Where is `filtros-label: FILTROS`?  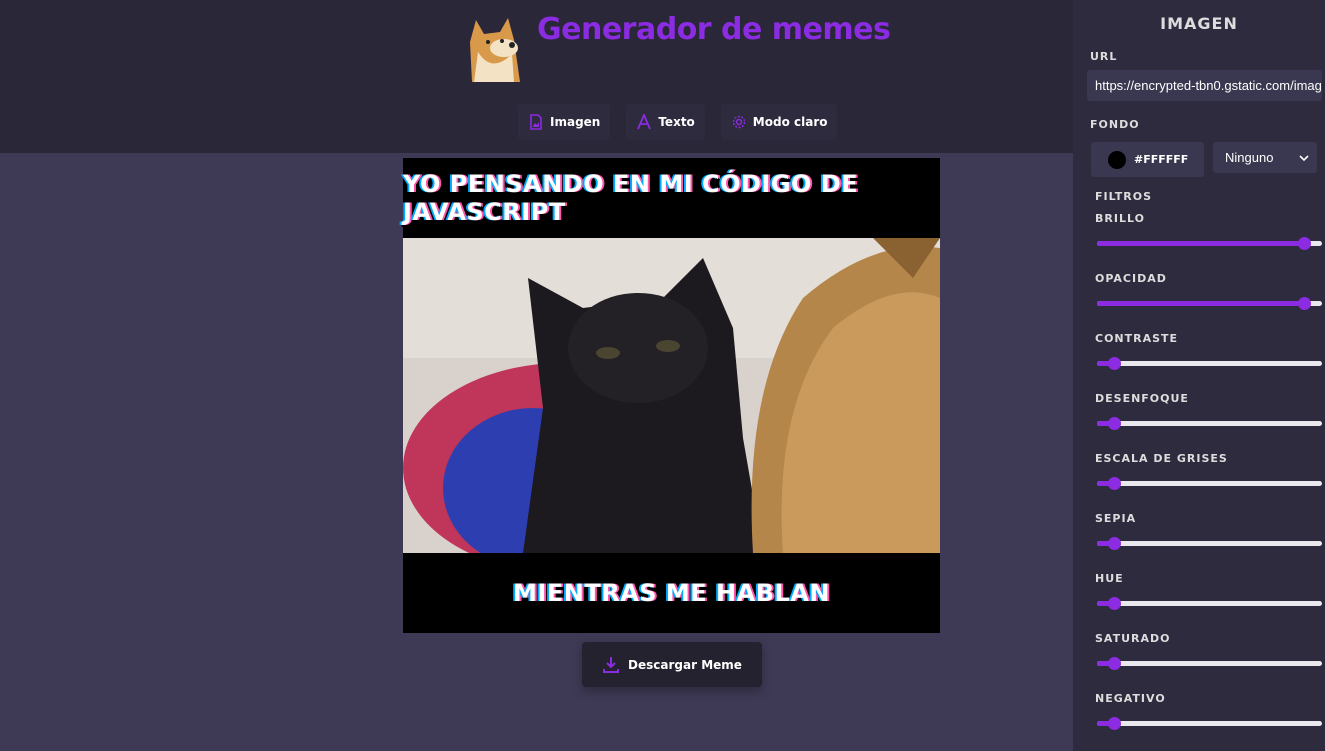 filtros-label: FILTROS is located at coordinates (1124, 196).